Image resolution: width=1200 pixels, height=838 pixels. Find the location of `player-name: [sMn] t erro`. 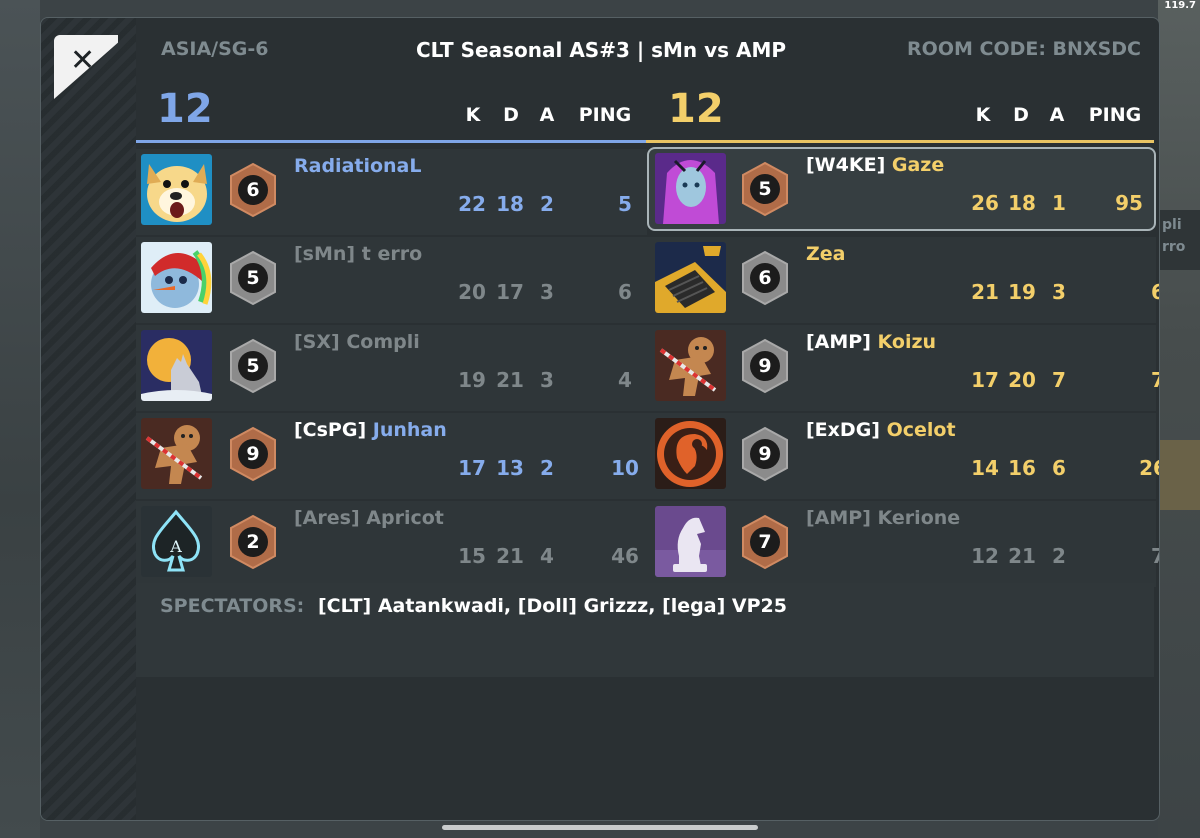

player-name: [sMn] t erro is located at coordinates (358, 254).